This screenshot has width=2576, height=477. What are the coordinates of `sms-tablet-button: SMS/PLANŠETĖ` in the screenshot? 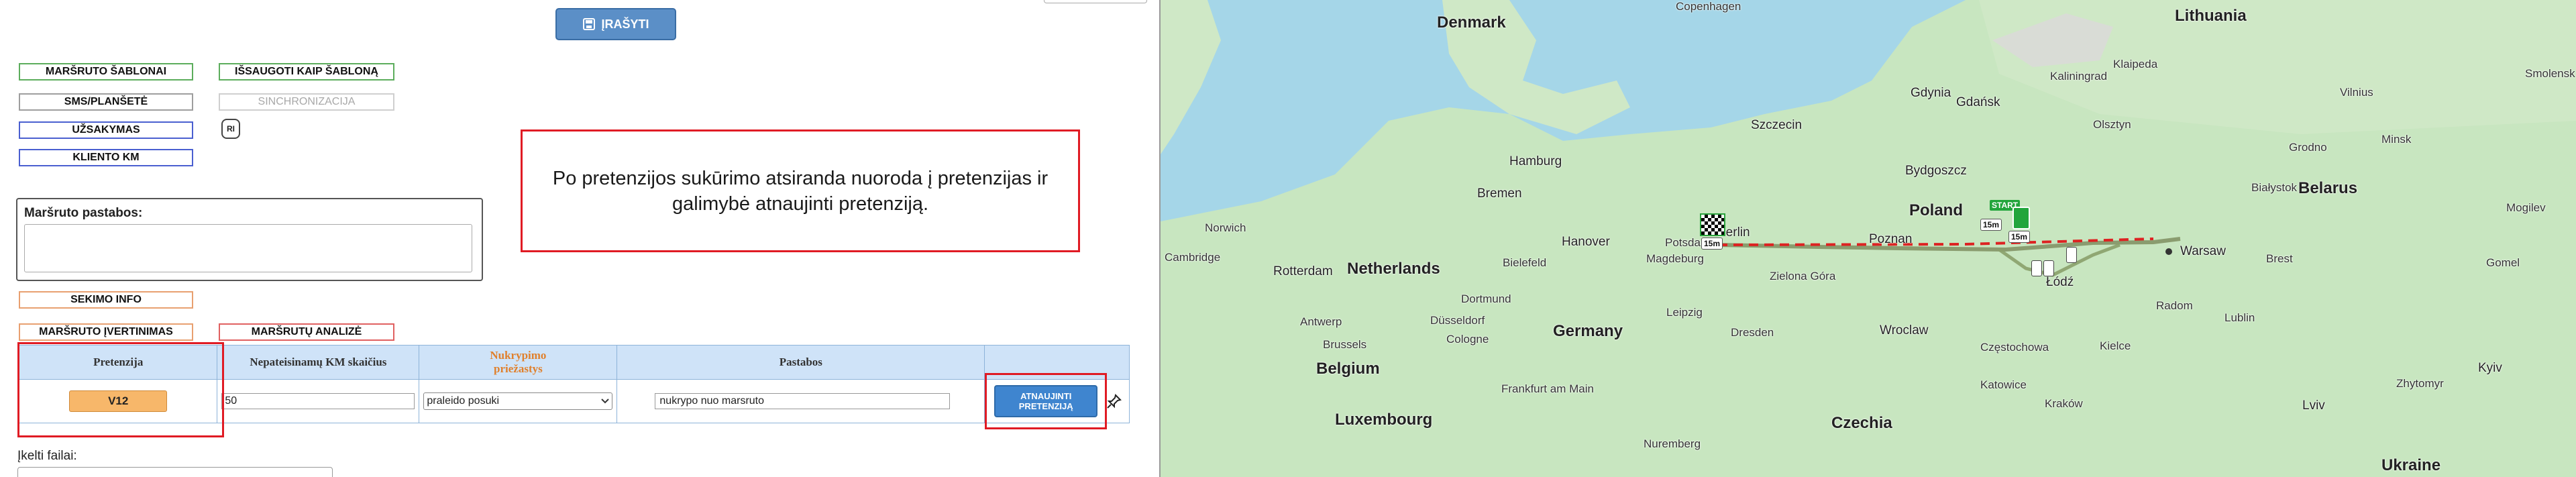 It's located at (106, 102).